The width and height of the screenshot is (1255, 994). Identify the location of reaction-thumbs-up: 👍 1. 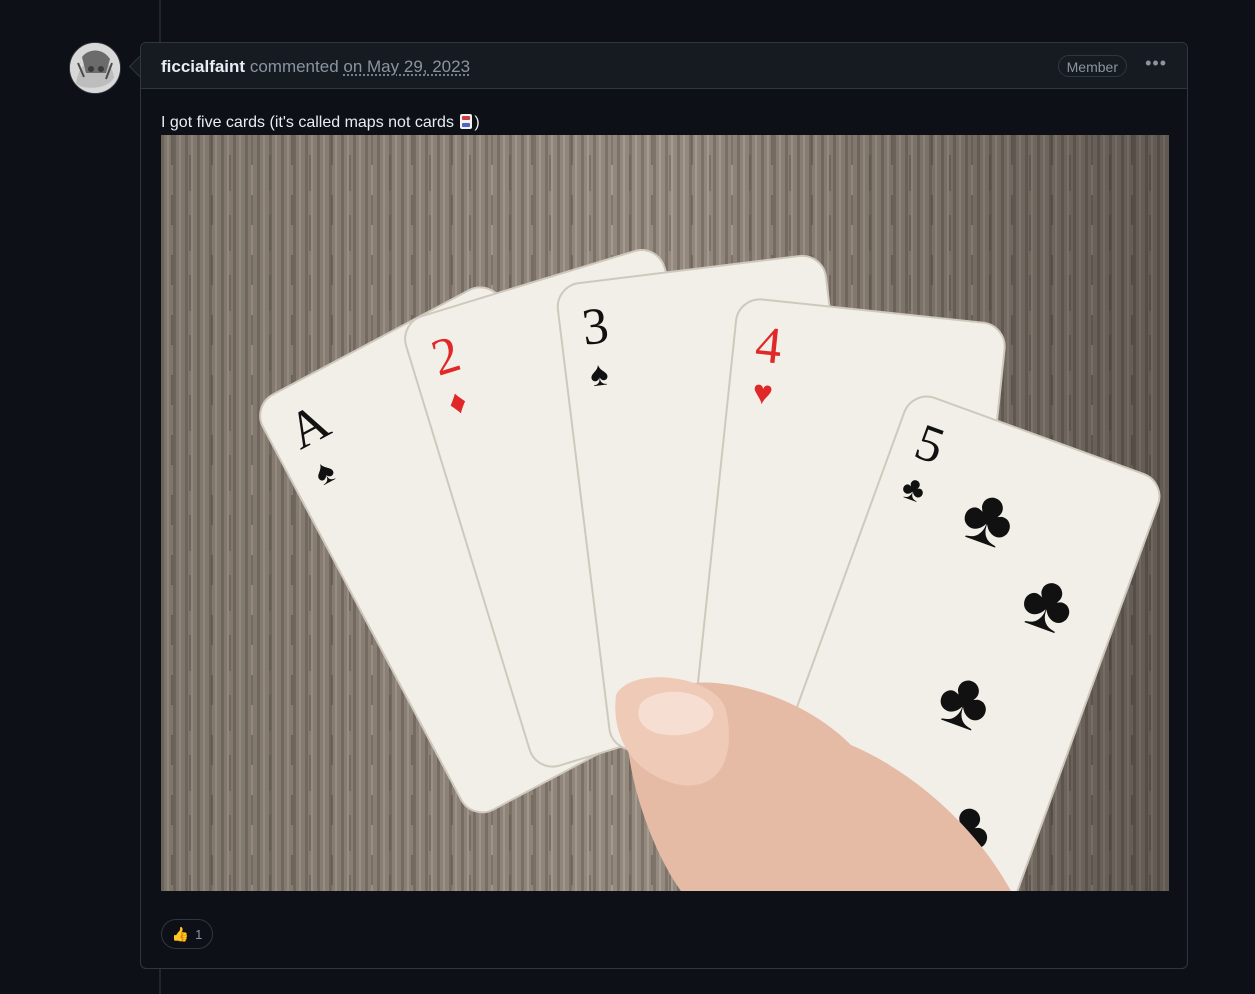
(187, 934).